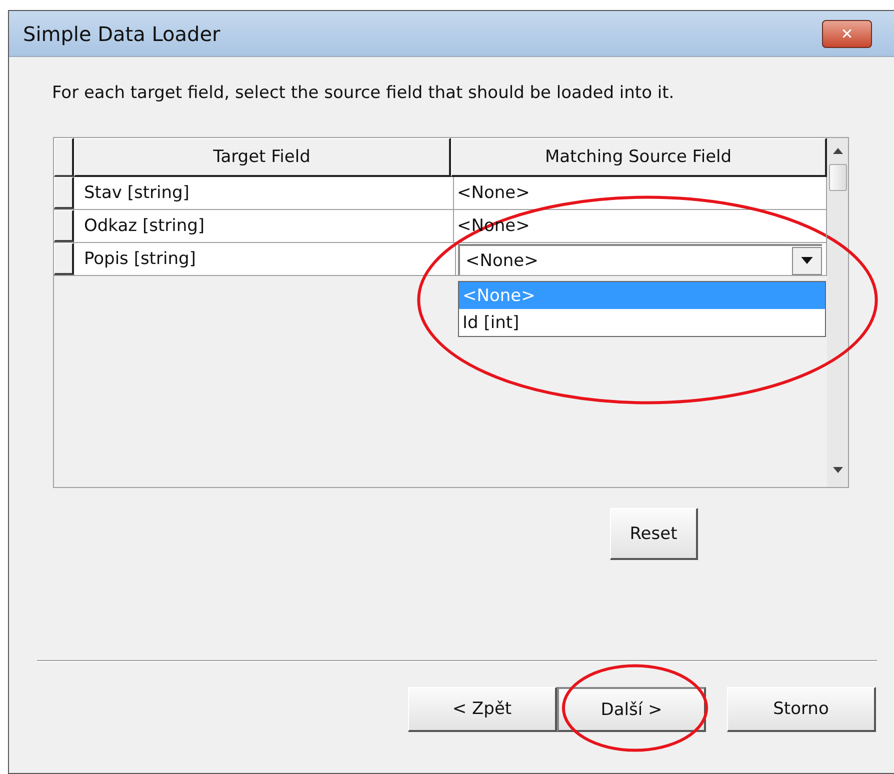 This screenshot has height=774, width=894. I want to click on dropdown-field: <None>, so click(640, 259).